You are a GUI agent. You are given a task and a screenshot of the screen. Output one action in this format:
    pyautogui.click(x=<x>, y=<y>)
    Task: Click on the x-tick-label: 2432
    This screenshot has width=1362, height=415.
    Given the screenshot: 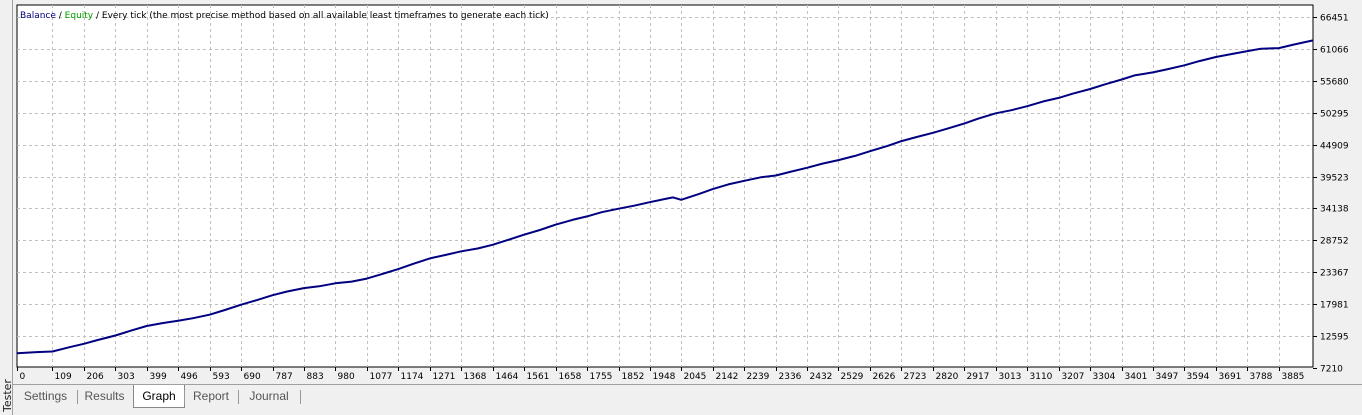 What is the action you would take?
    pyautogui.click(x=821, y=377)
    